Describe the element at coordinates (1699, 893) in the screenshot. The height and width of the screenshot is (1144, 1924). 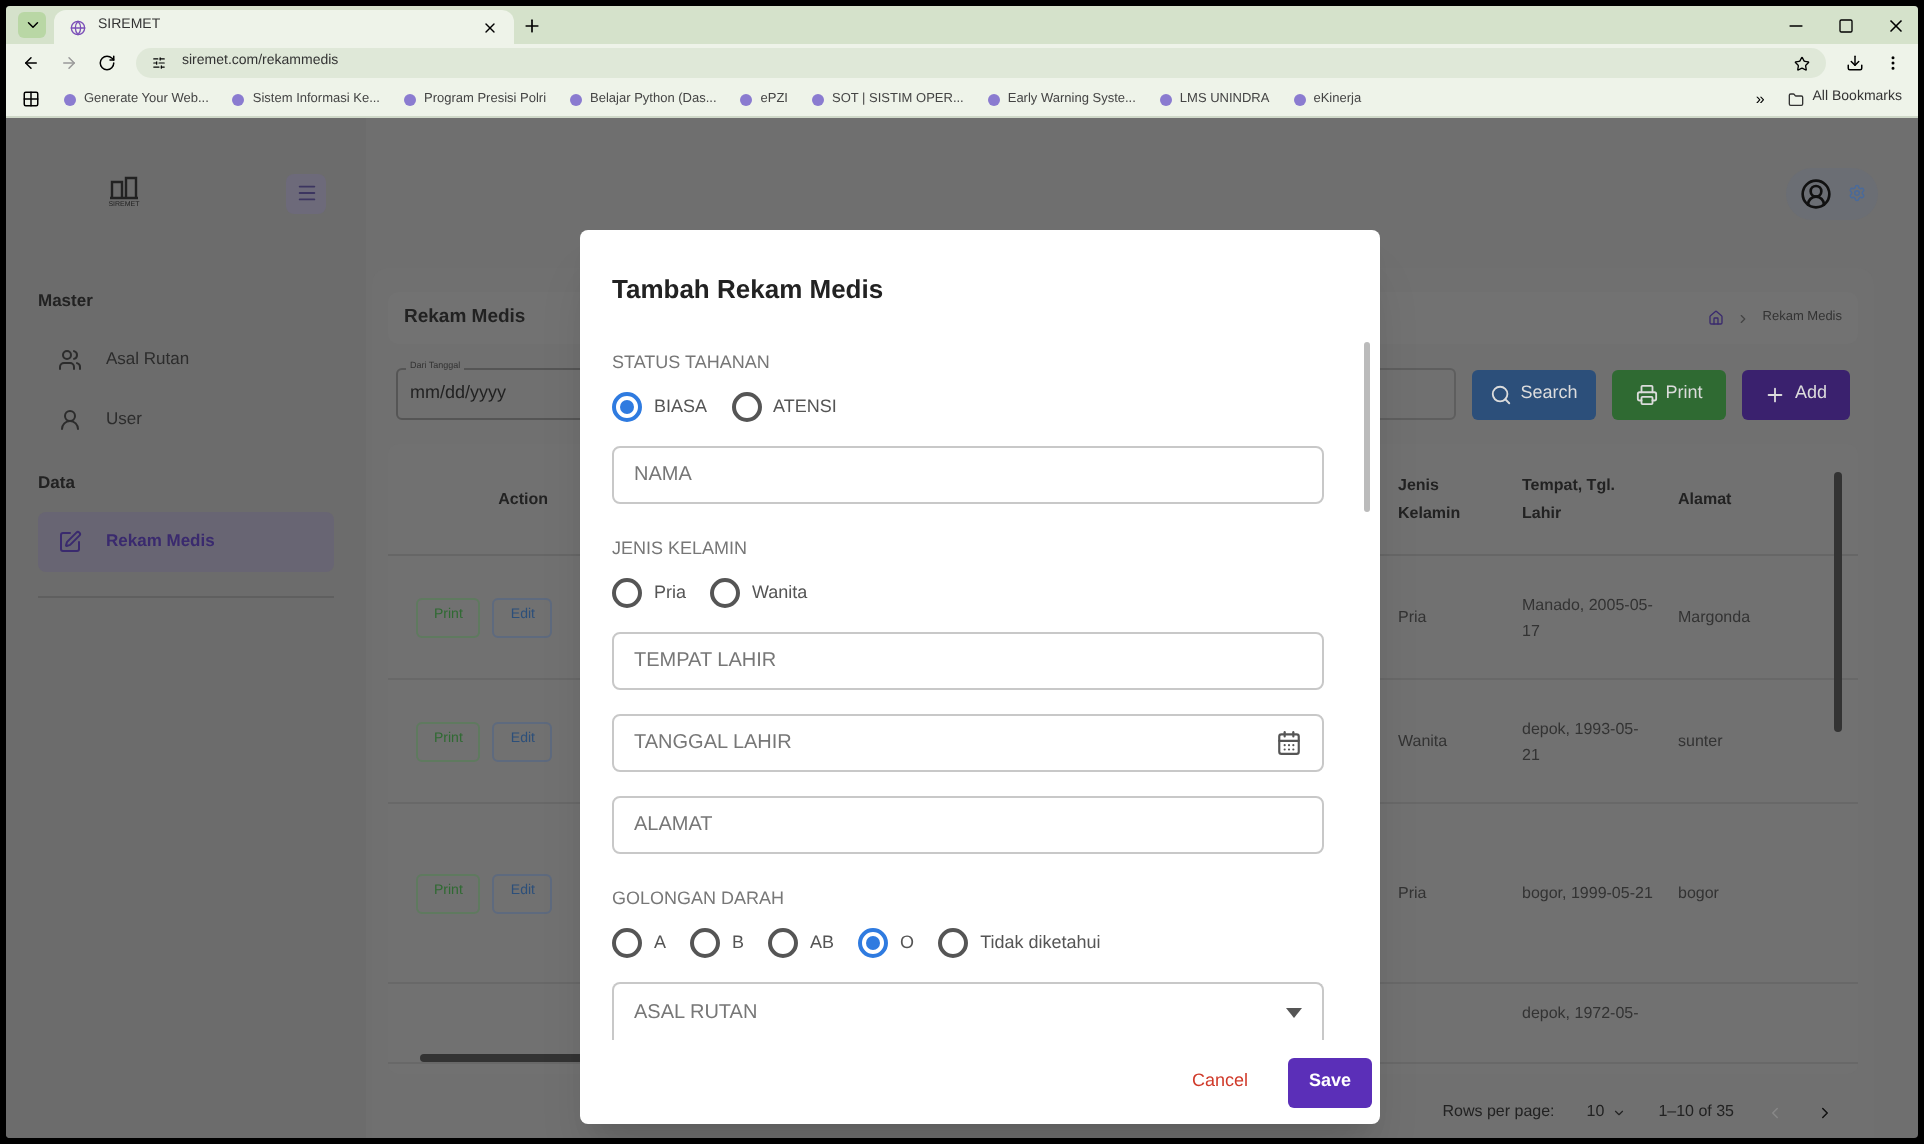
I see `table-cell-text: bogor` at that location.